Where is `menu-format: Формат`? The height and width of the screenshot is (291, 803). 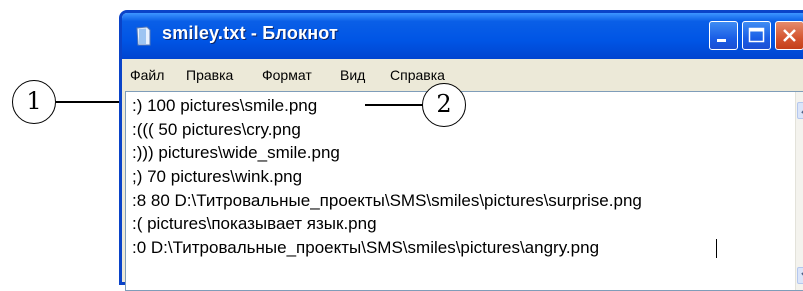
menu-format: Формат is located at coordinates (287, 75).